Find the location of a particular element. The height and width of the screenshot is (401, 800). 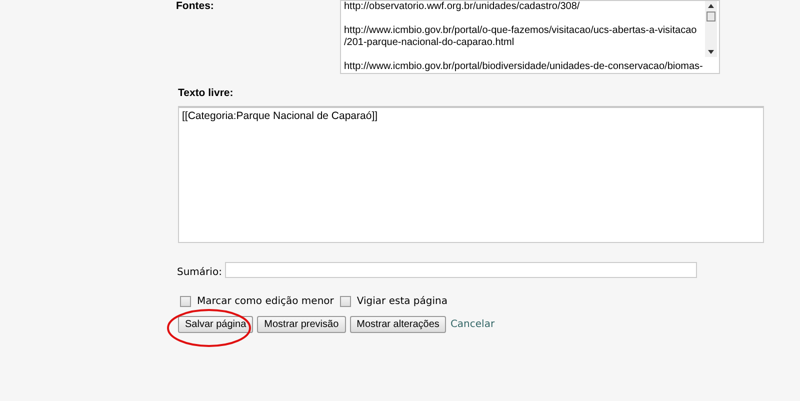

checkbox-label: Vigiar esta página is located at coordinates (402, 301).